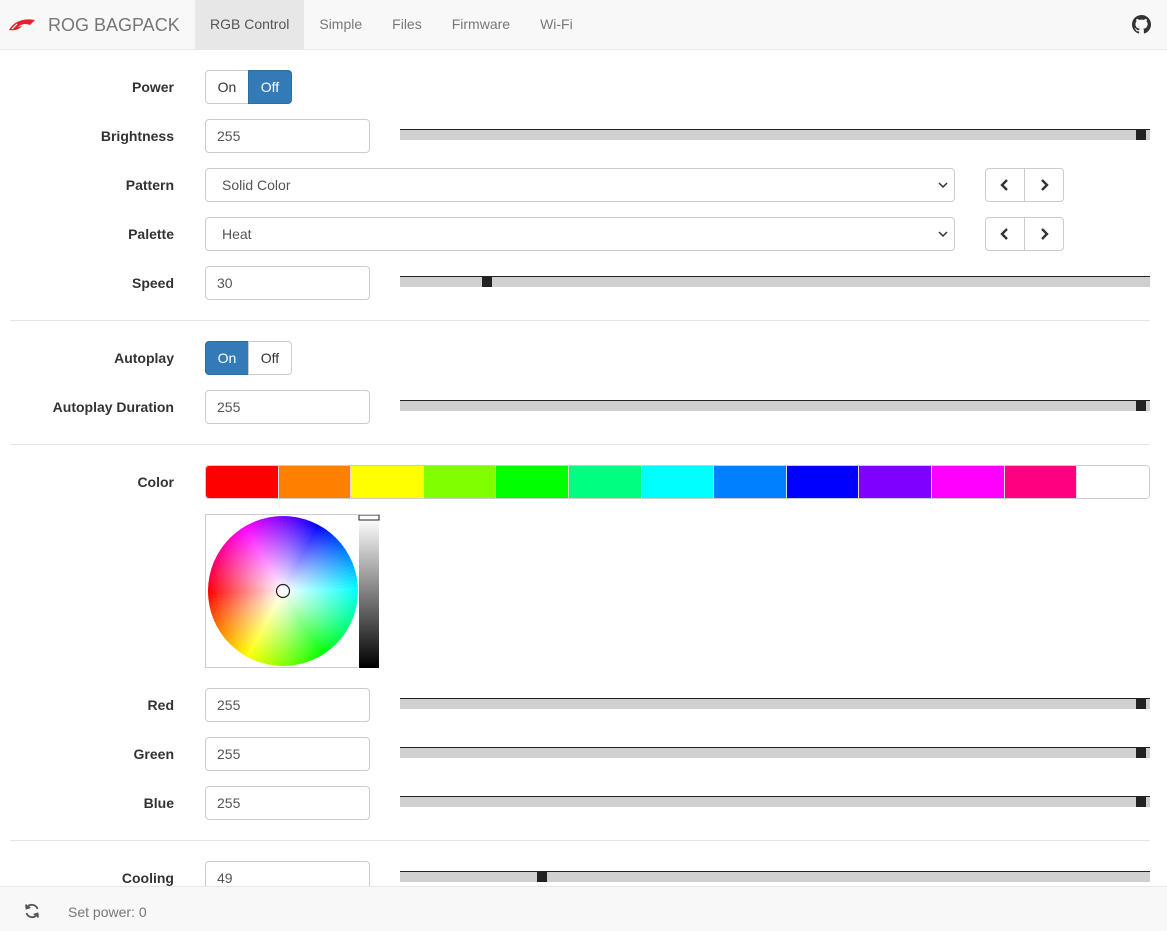 This screenshot has width=1167, height=937. What do you see at coordinates (144, 358) in the screenshot?
I see `autoplay-label: Autoplay` at bounding box center [144, 358].